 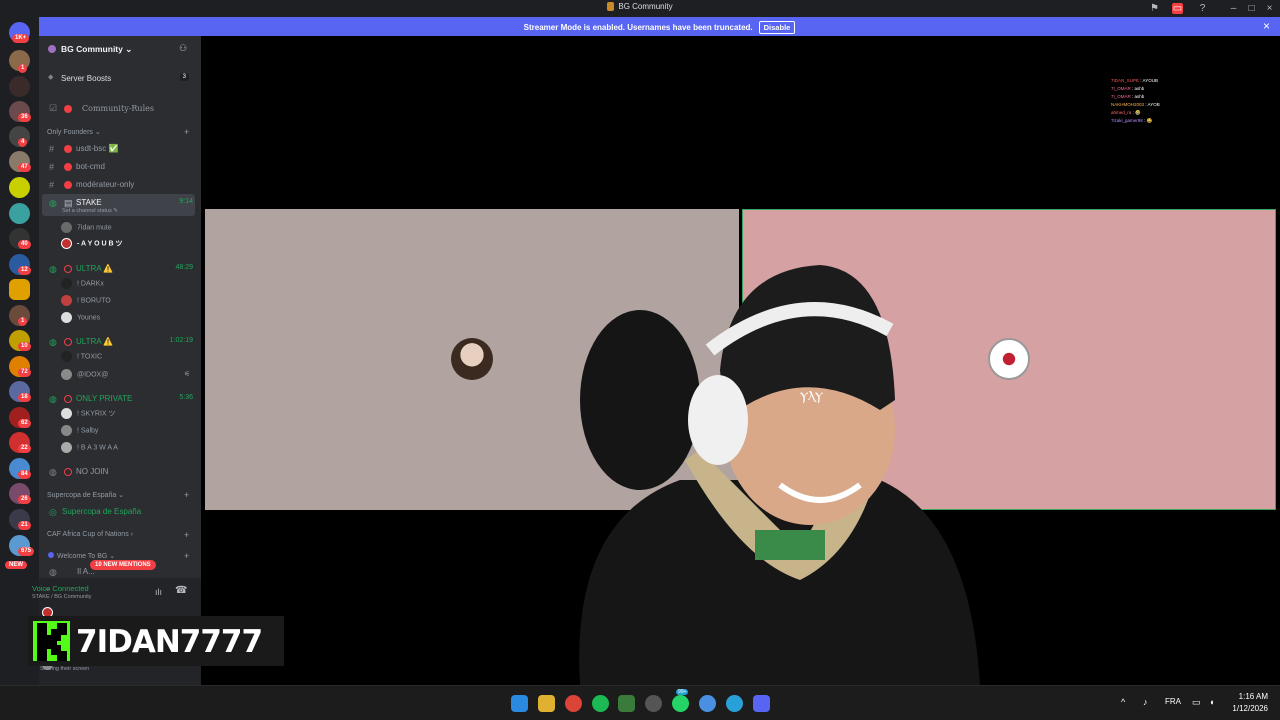 What do you see at coordinates (16, 565) in the screenshot?
I see `new-badge: NEW` at bounding box center [16, 565].